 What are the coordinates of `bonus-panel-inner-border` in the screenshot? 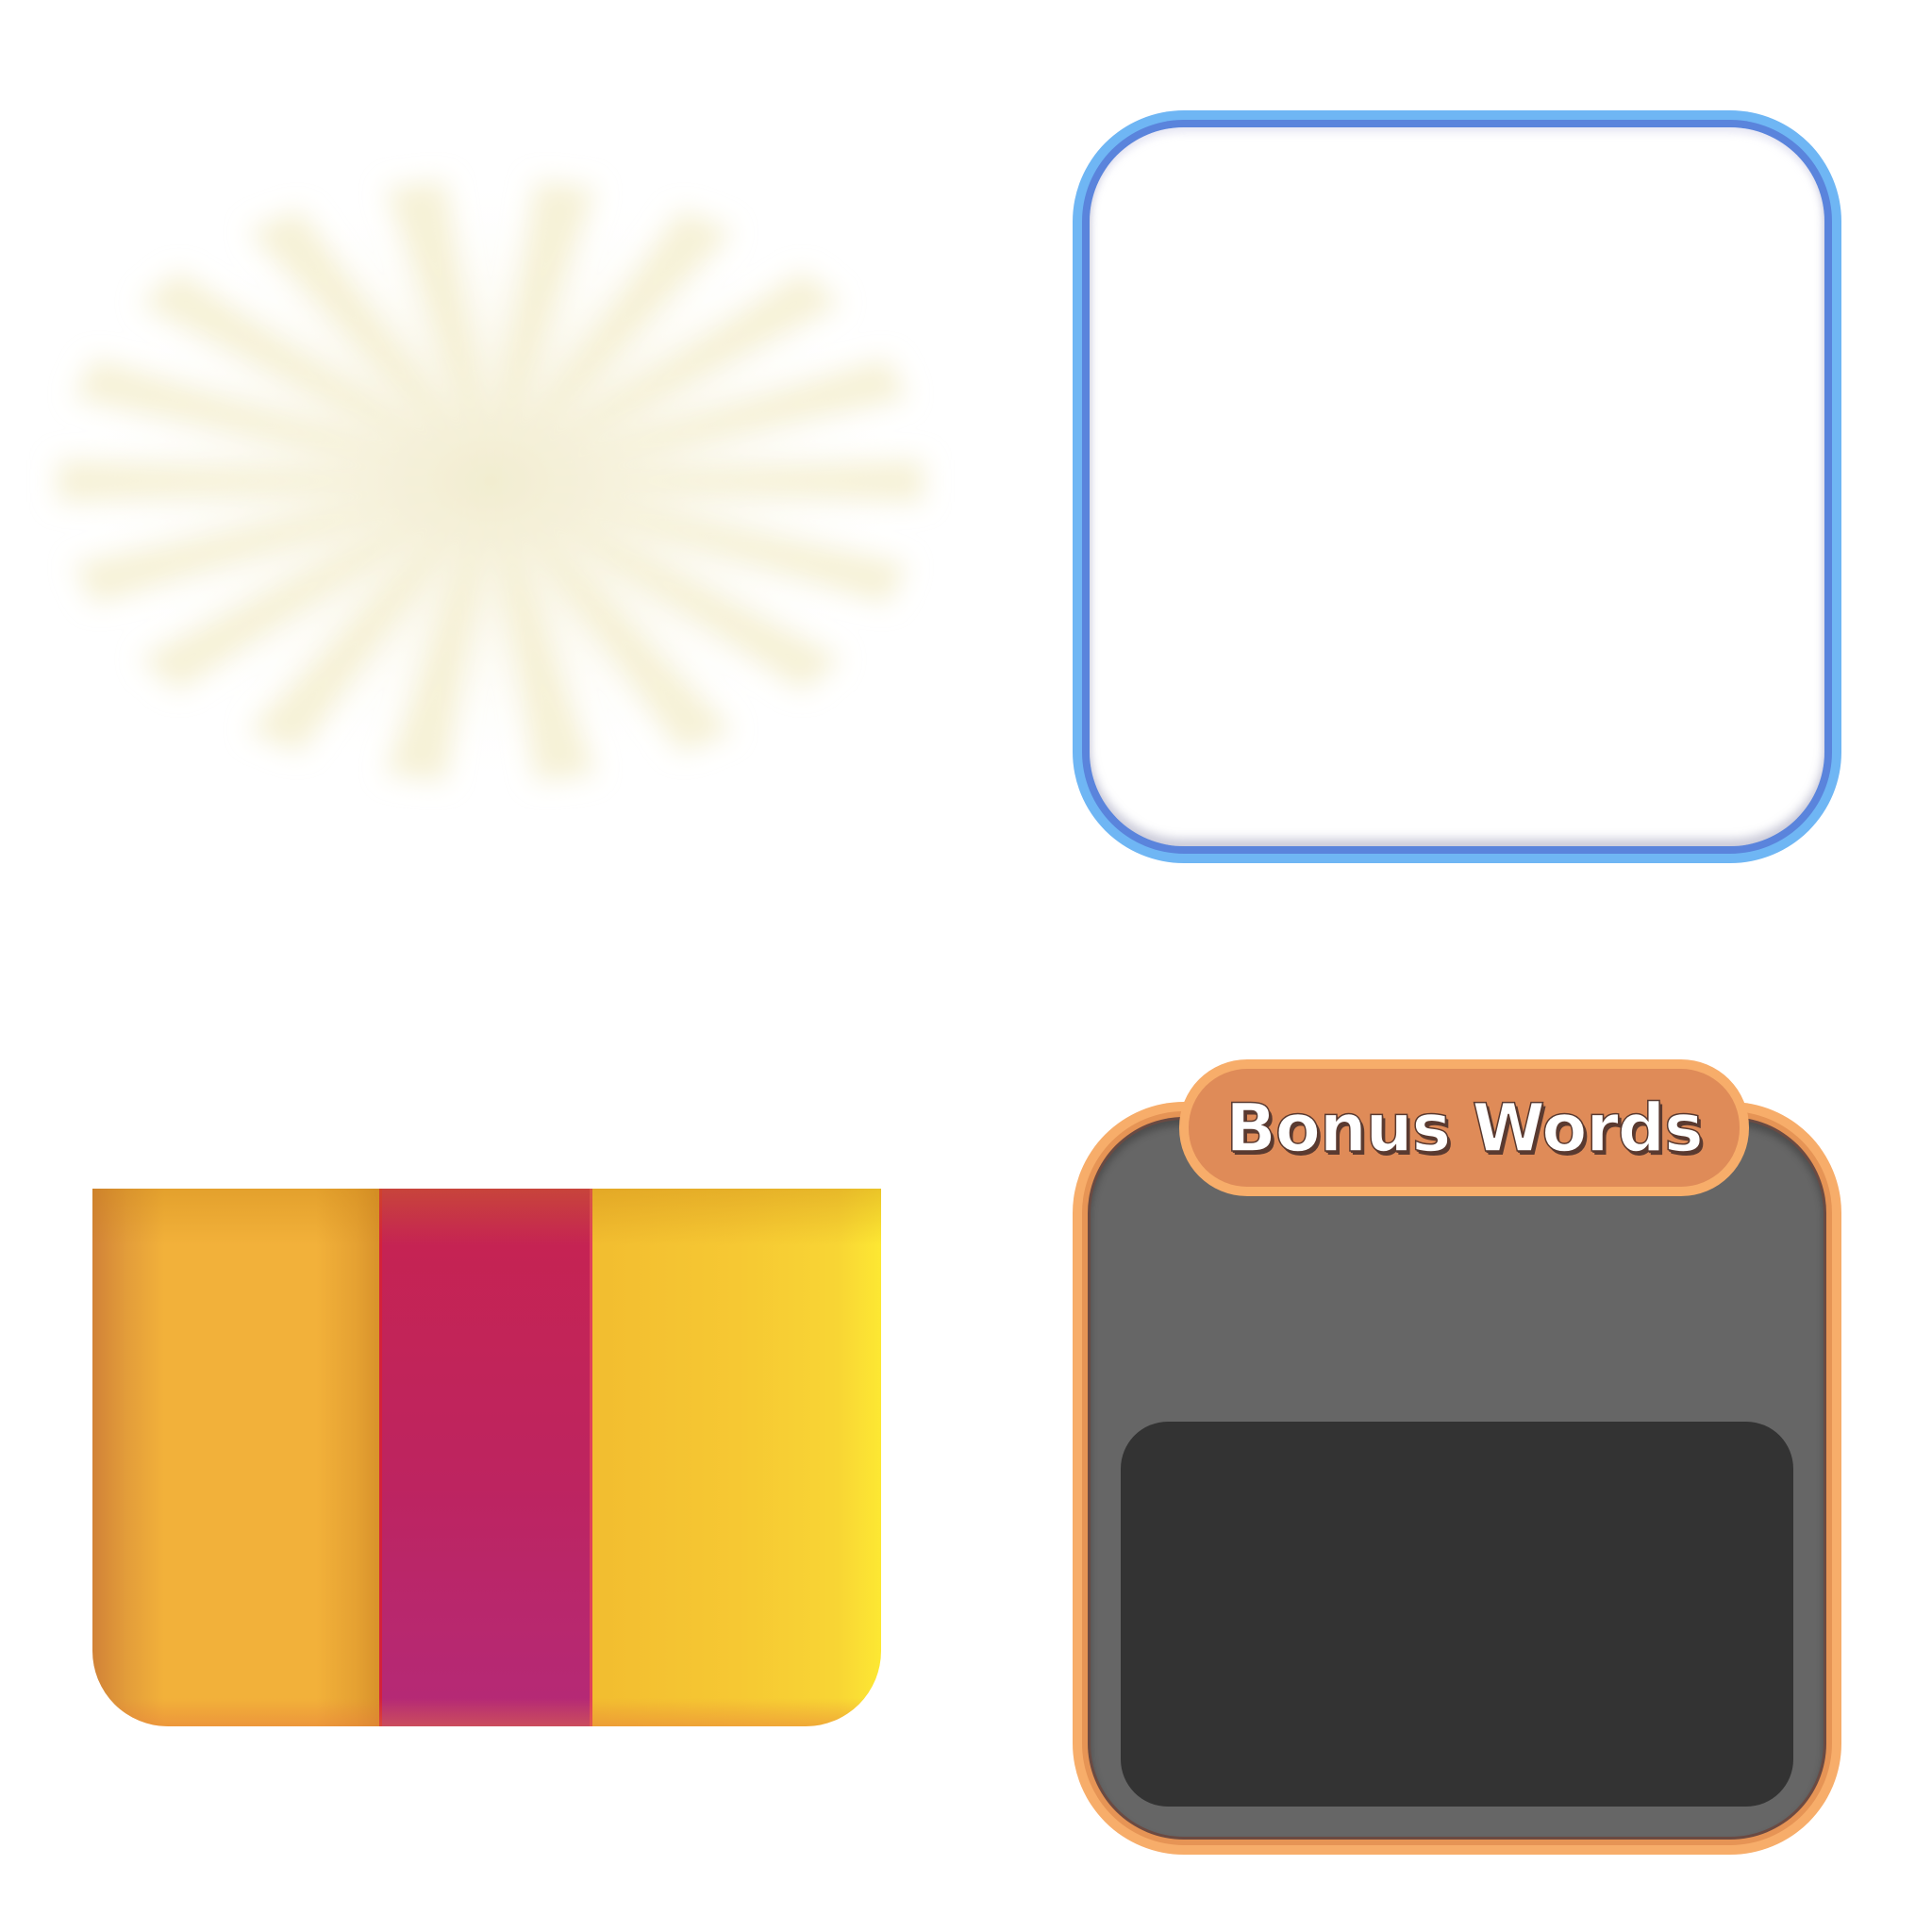 It's located at (1457, 1478).